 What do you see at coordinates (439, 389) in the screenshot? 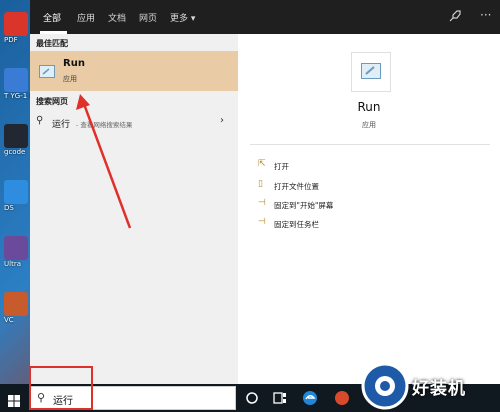
I see `watermark-text: 好装机` at bounding box center [439, 389].